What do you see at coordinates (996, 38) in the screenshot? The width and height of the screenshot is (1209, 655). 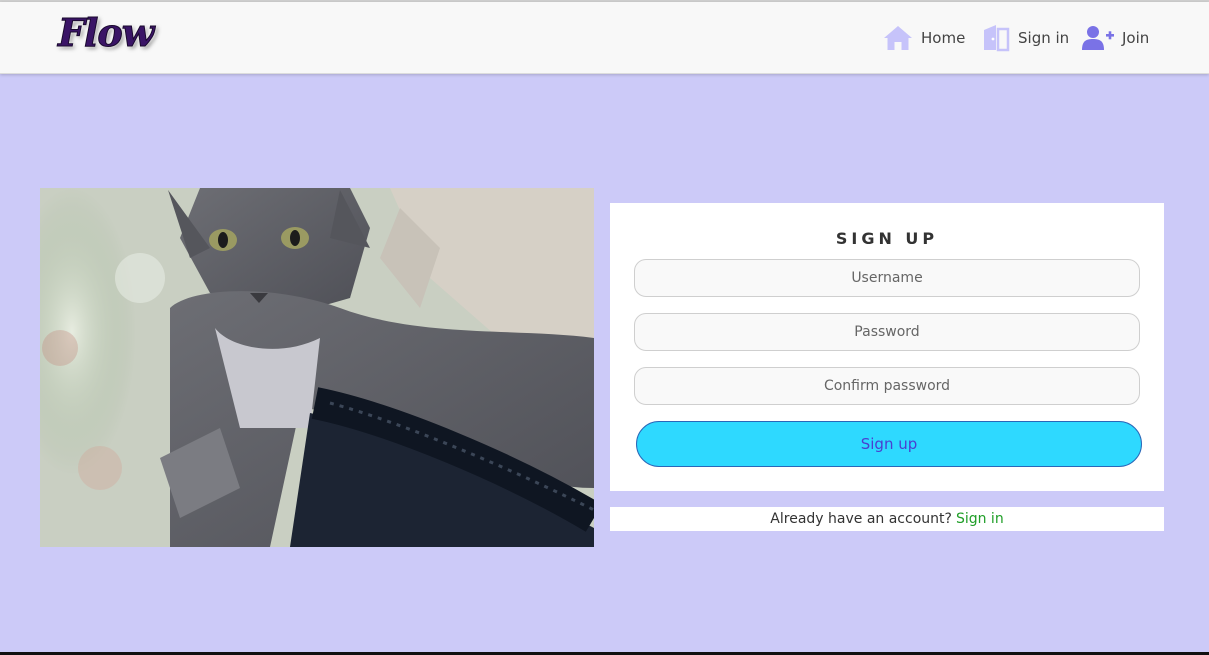 I see `door-icon` at bounding box center [996, 38].